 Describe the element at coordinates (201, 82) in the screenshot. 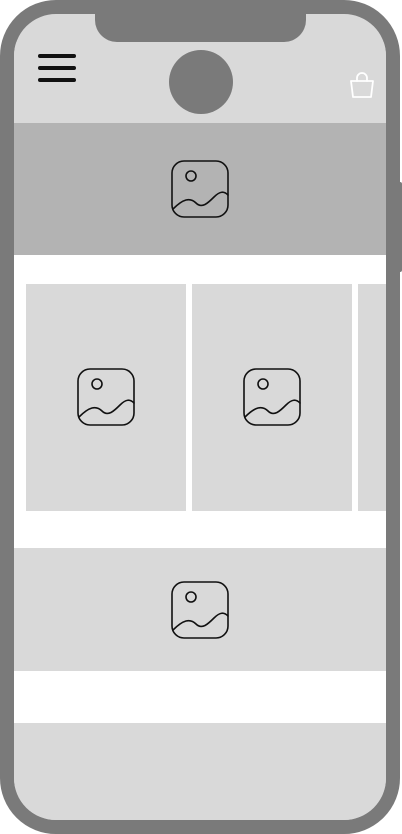

I see `logo` at that location.